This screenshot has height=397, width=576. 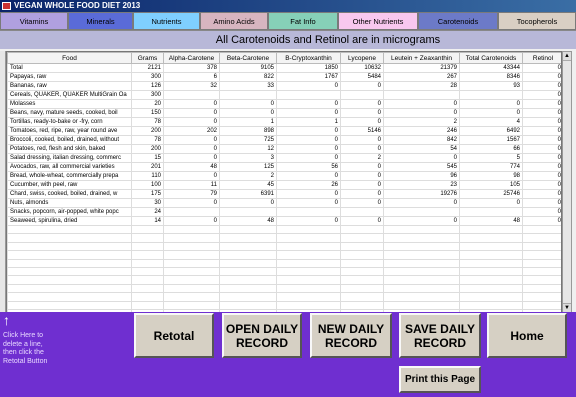 I want to click on value-cell: 898, so click(x=248, y=131).